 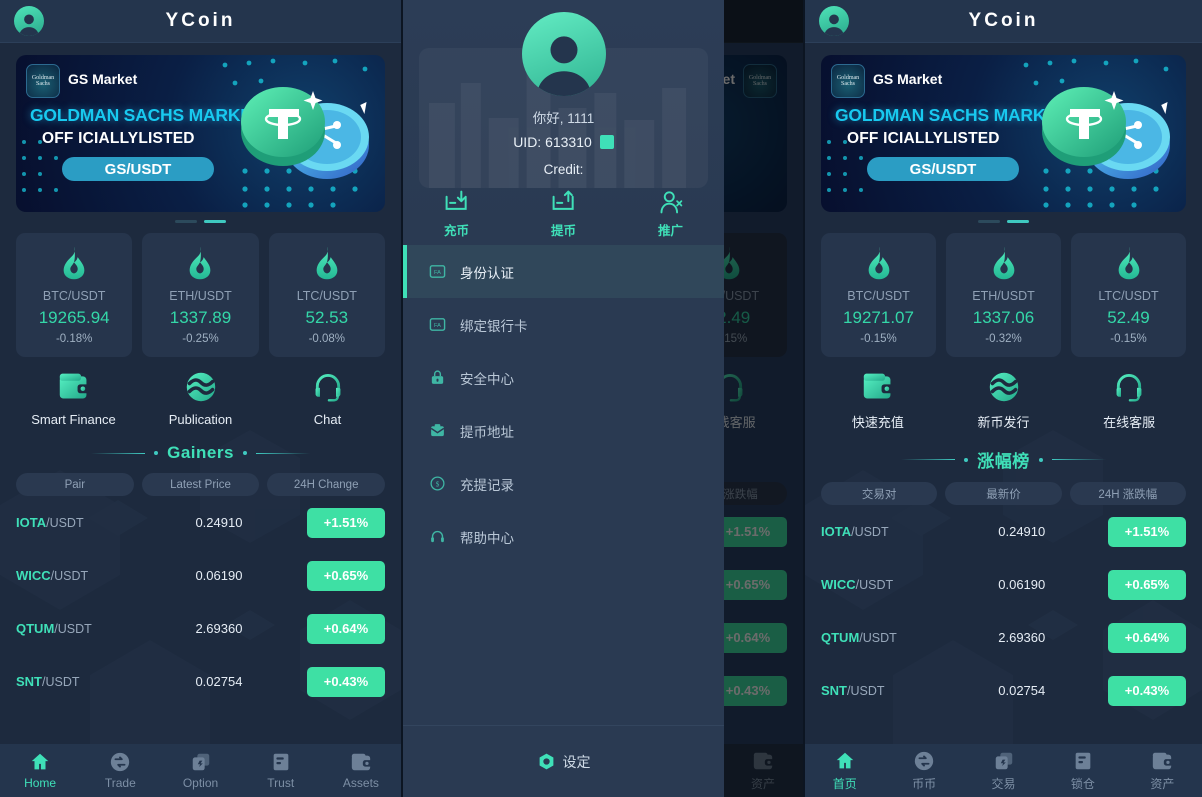 I want to click on ticker-change: -0.25%, so click(x=200, y=338).